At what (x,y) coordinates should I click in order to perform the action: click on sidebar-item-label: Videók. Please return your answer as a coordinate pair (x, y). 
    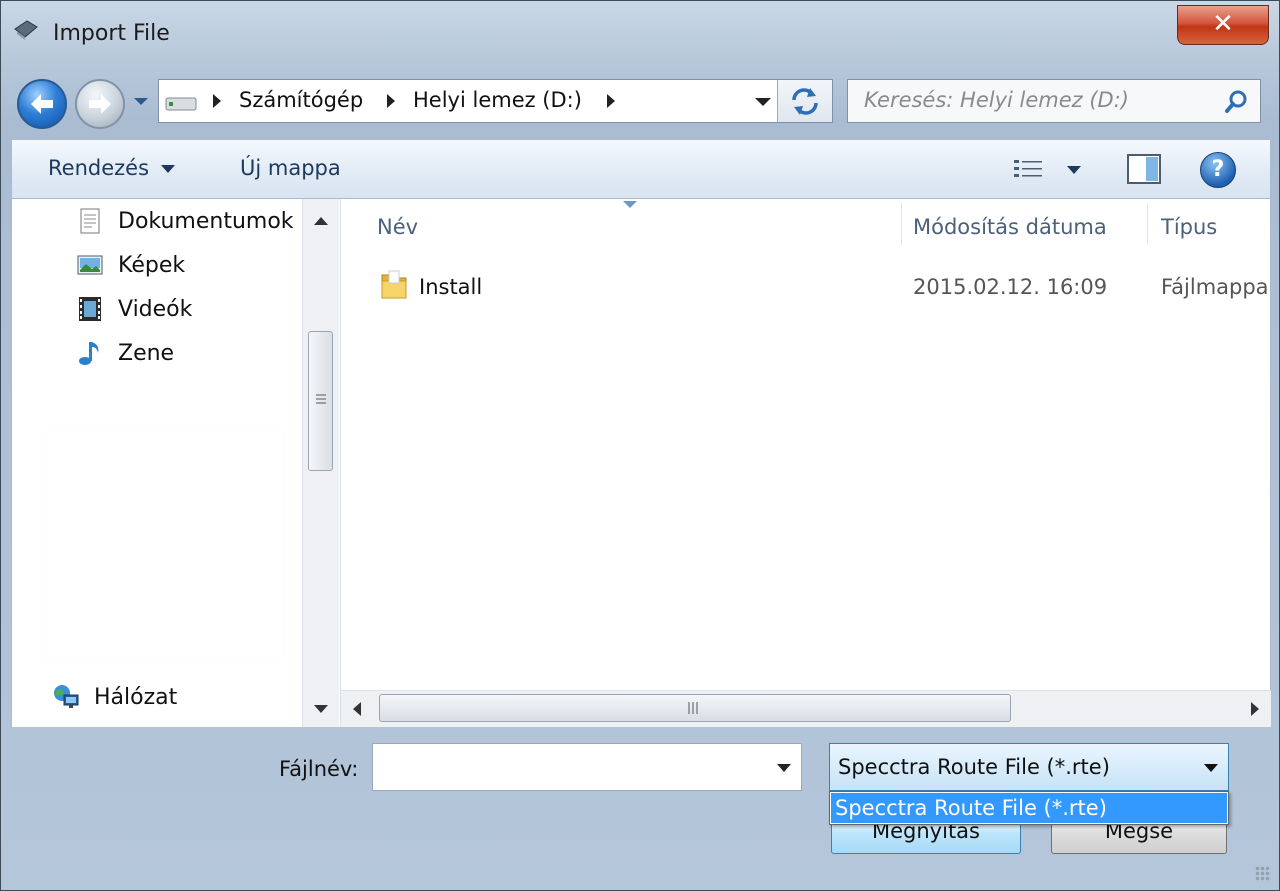
    Looking at the image, I should click on (155, 309).